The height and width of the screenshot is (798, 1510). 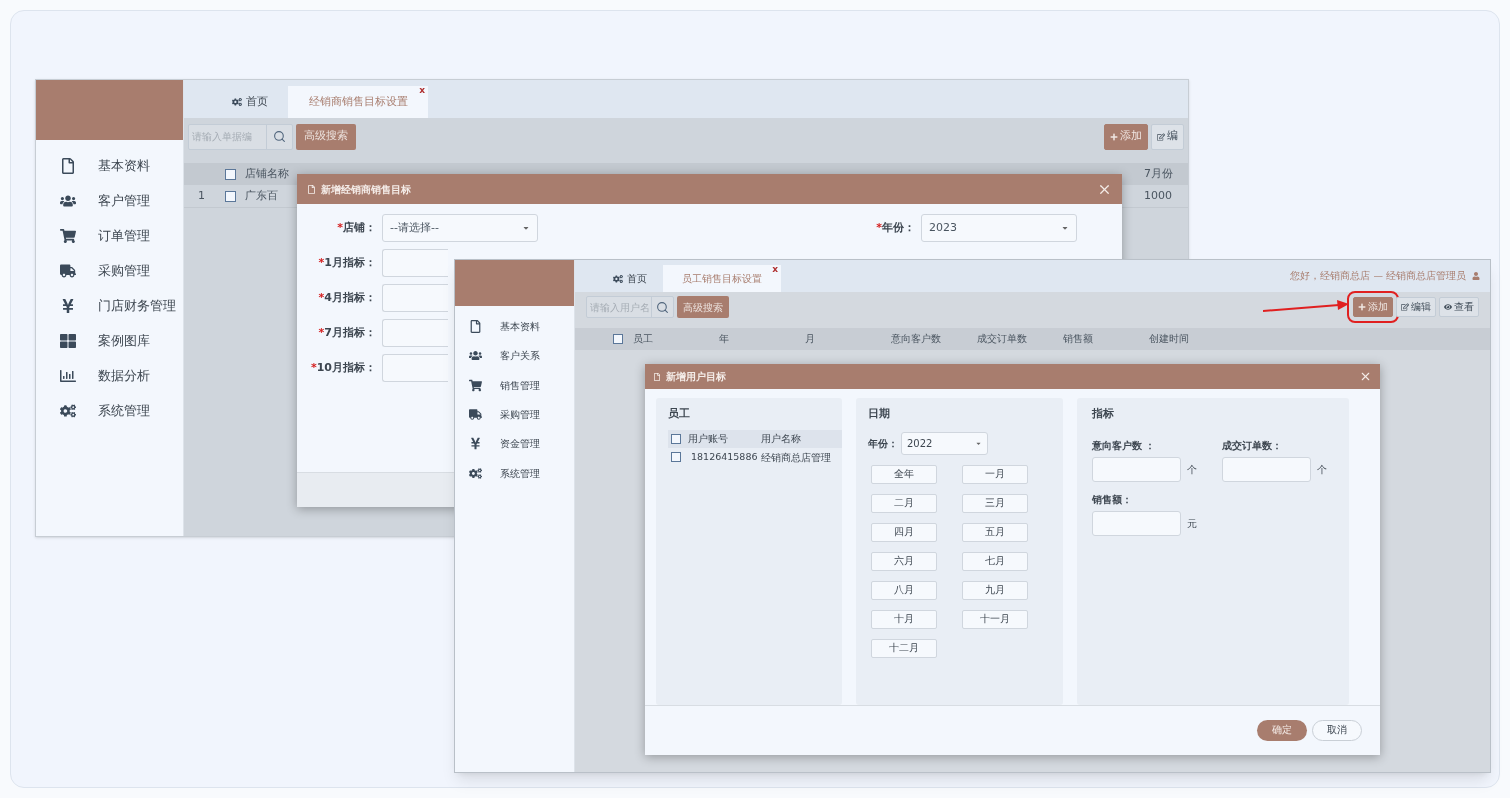 What do you see at coordinates (904, 590) in the screenshot?
I see `month-button: 八月` at bounding box center [904, 590].